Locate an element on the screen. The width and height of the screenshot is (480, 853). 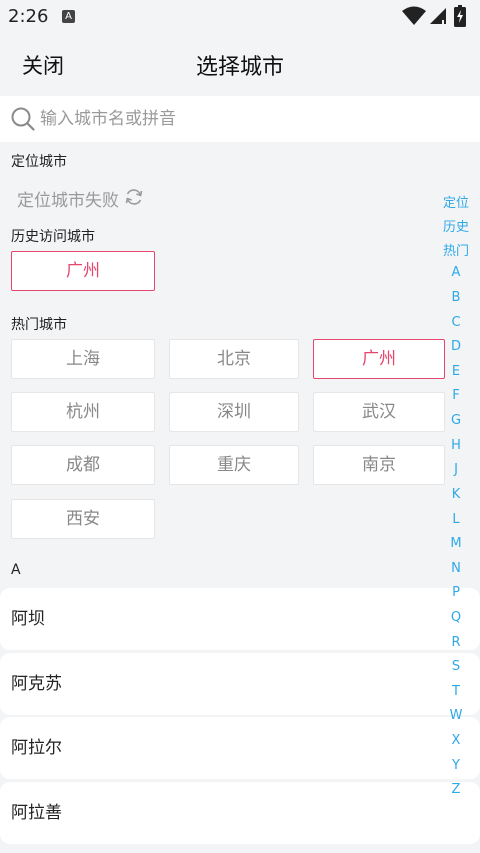
hot-city-button: 上海 is located at coordinates (83, 359).